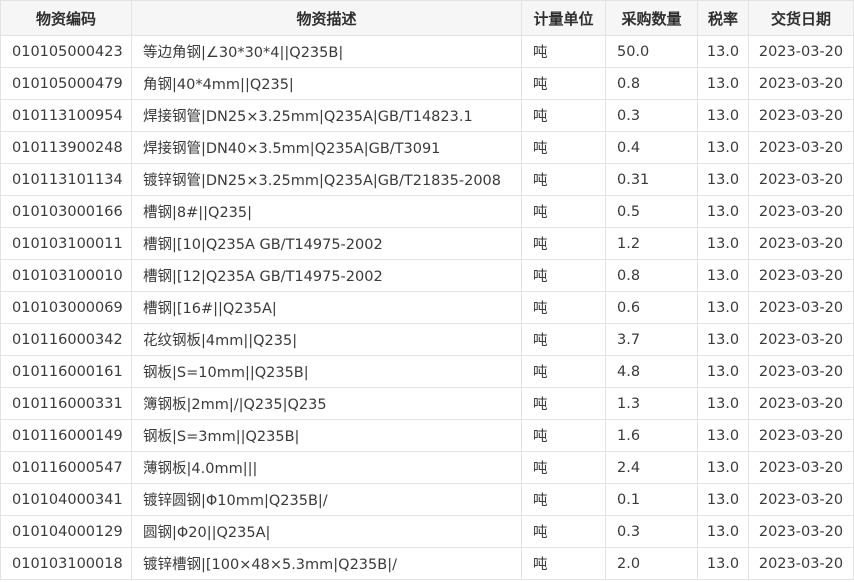 The width and height of the screenshot is (854, 582). Describe the element at coordinates (326, 275) in the screenshot. I see `cell-material-description: 槽钢|[12|Q235A GB/T14975-2002` at that location.